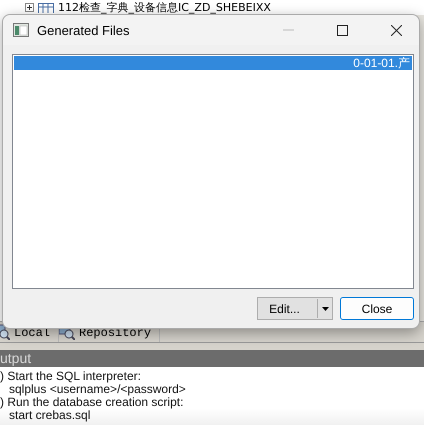  I want to click on maximize-icon, so click(342, 30).